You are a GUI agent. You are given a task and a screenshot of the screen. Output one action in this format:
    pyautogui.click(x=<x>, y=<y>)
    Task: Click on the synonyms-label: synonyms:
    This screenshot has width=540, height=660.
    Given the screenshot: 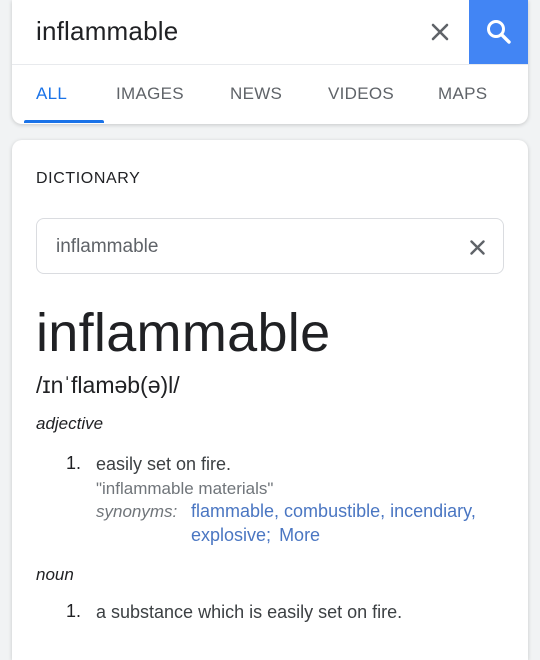 What is the action you would take?
    pyautogui.click(x=137, y=511)
    